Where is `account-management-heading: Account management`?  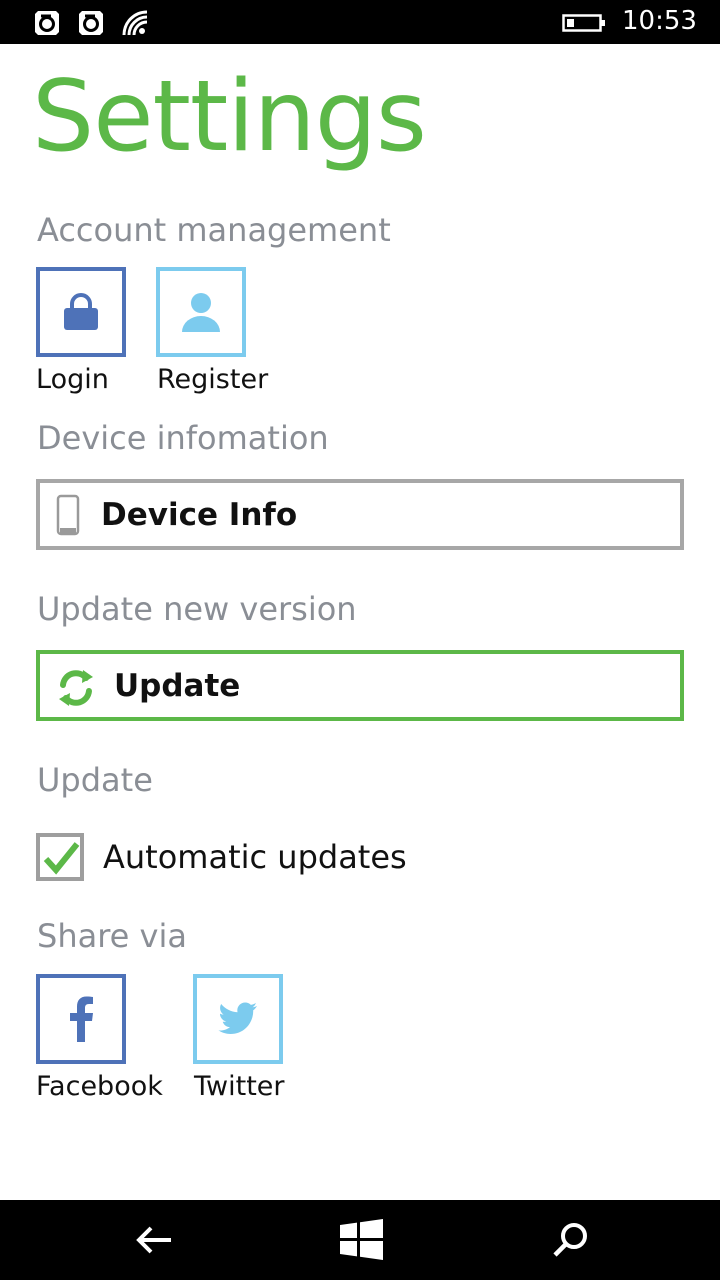
account-management-heading: Account management is located at coordinates (214, 230).